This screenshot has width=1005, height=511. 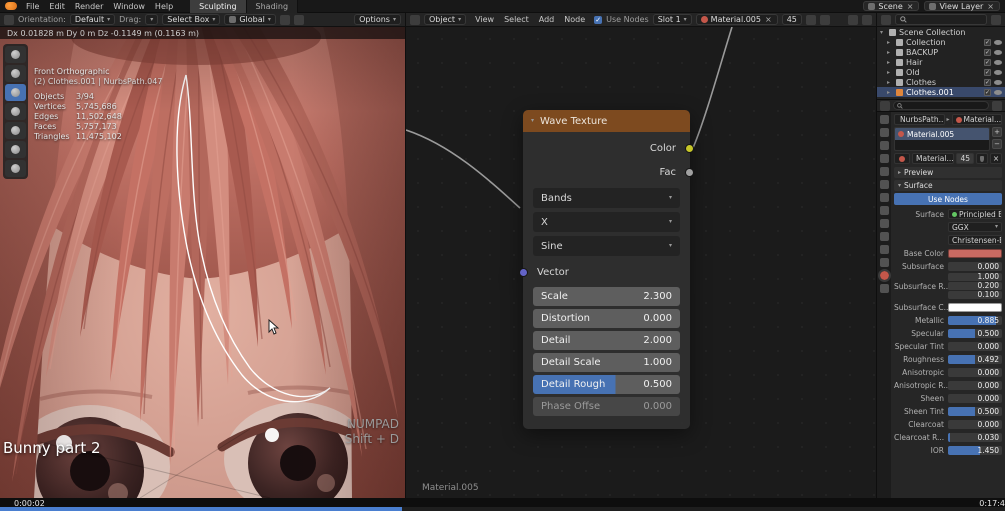 I want to click on value-field: 0.200, so click(x=975, y=286).